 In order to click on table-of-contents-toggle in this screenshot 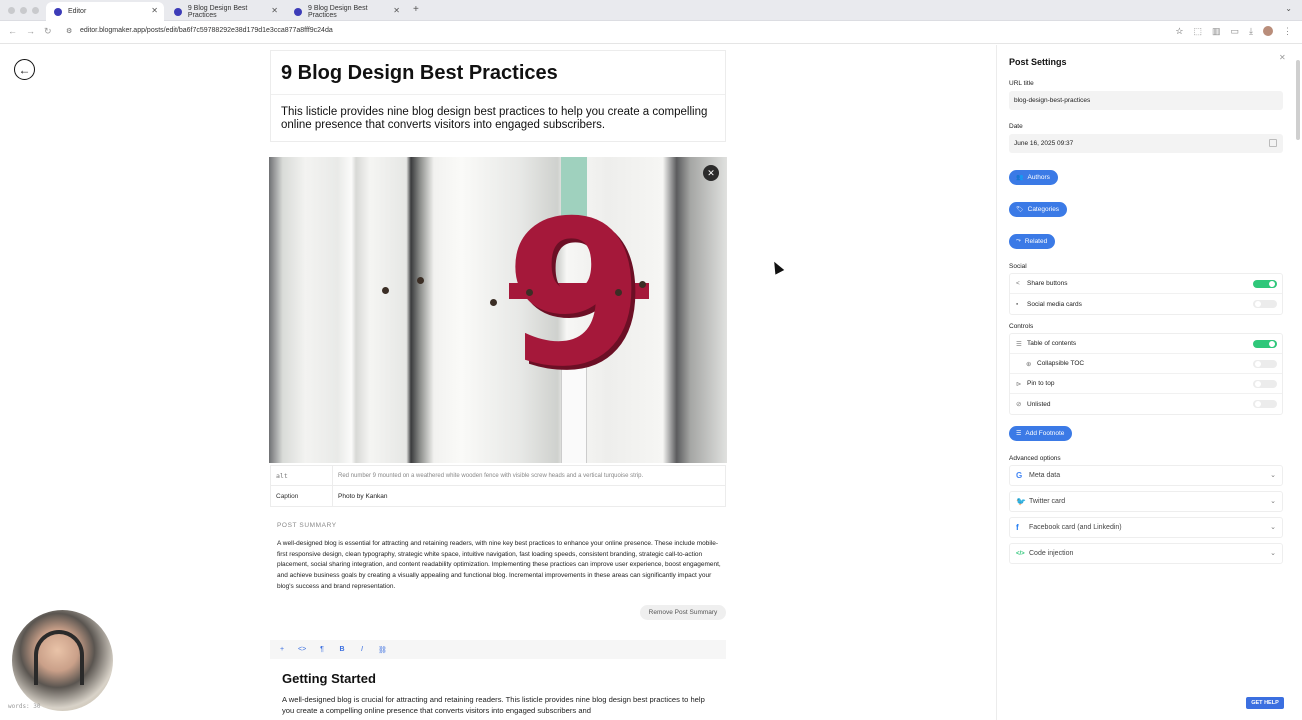, I will do `click(1265, 344)`.